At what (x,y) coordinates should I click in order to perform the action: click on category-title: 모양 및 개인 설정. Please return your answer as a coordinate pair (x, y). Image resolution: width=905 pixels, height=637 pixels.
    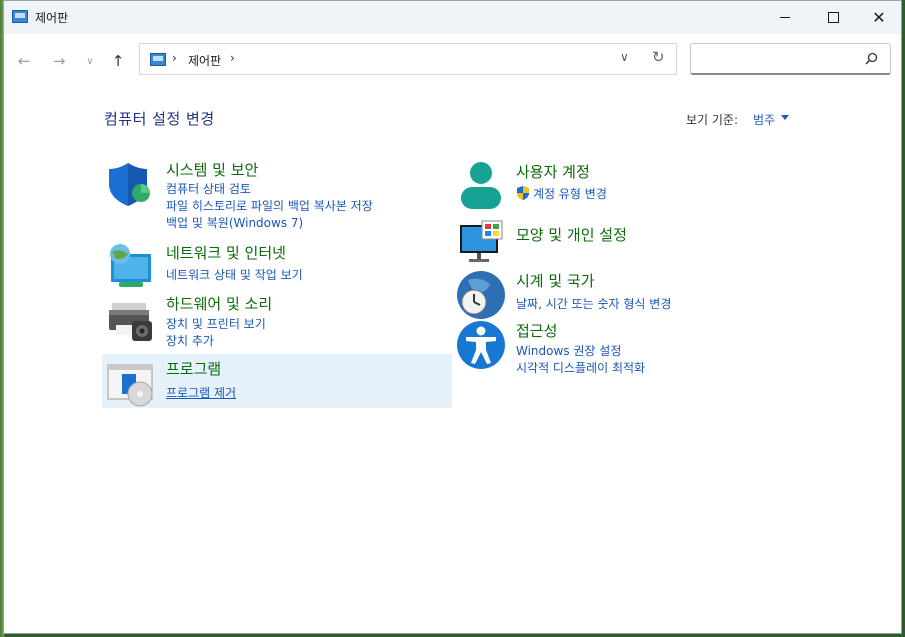
    Looking at the image, I should click on (571, 234).